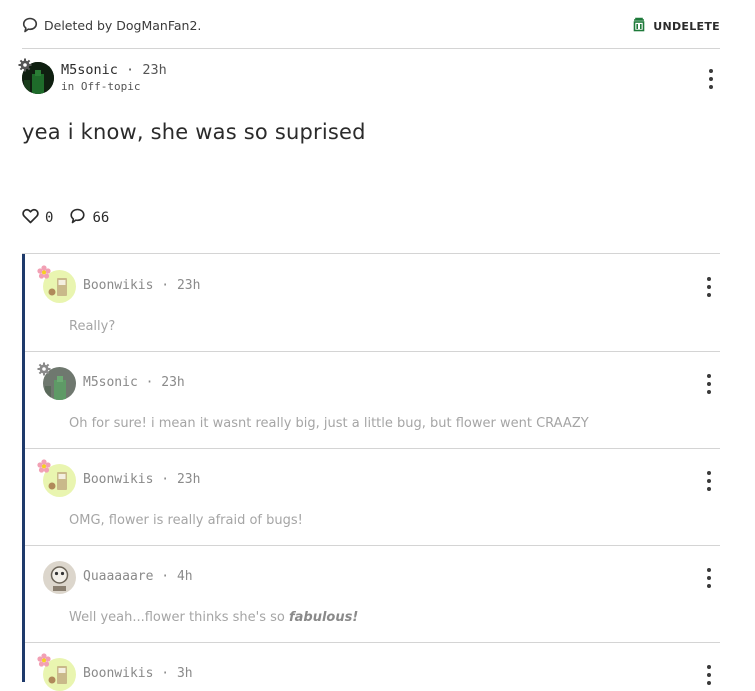 This screenshot has height=691, width=755. I want to click on reply-item: Boonwikis · 23h Really?, so click(371, 302).